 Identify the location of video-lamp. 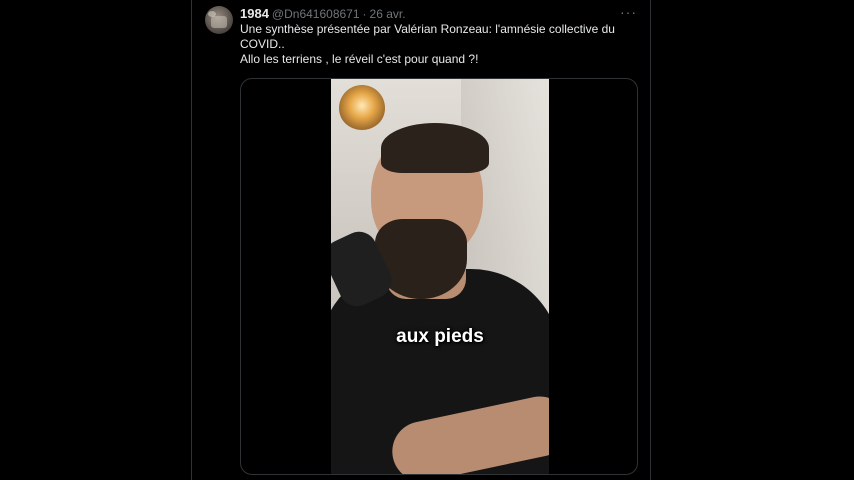
(362, 108).